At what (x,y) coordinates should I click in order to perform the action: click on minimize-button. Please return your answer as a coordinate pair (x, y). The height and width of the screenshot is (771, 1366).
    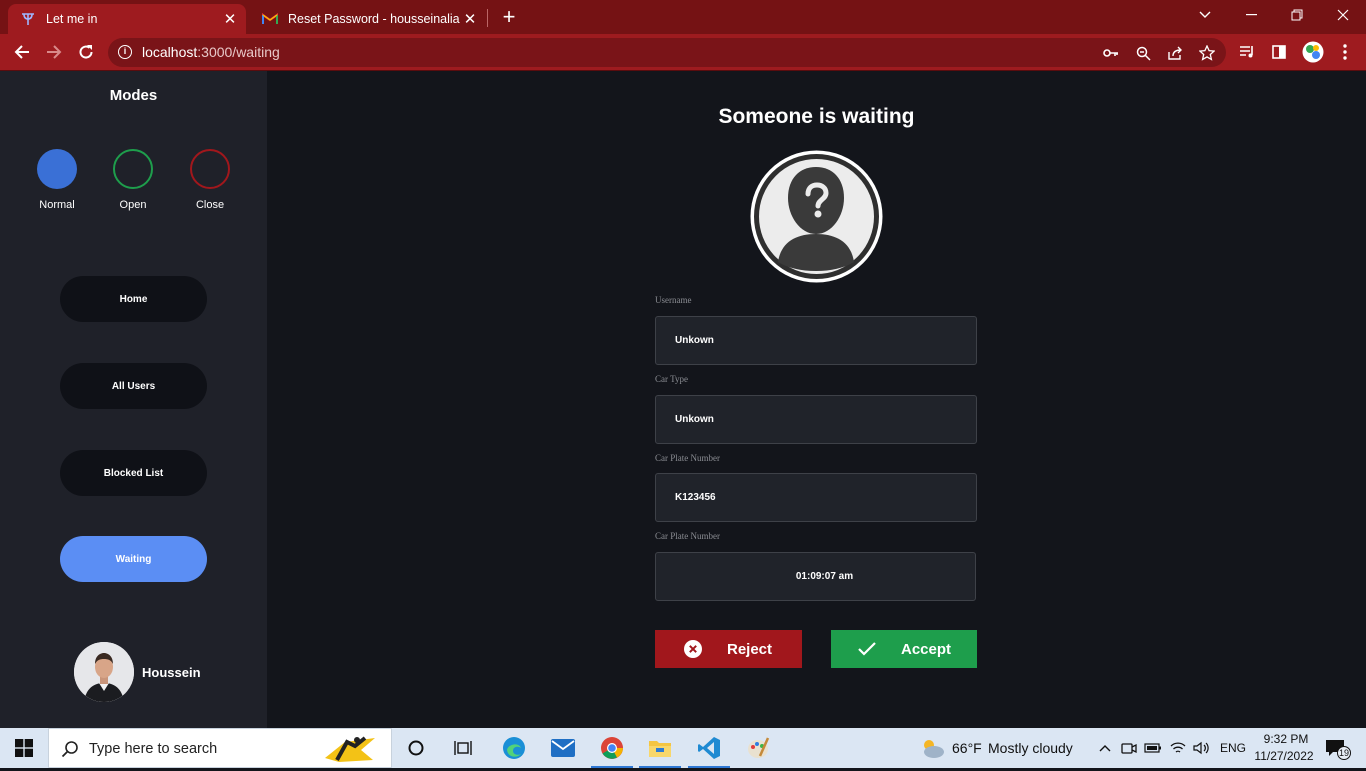
    Looking at the image, I should click on (1251, 15).